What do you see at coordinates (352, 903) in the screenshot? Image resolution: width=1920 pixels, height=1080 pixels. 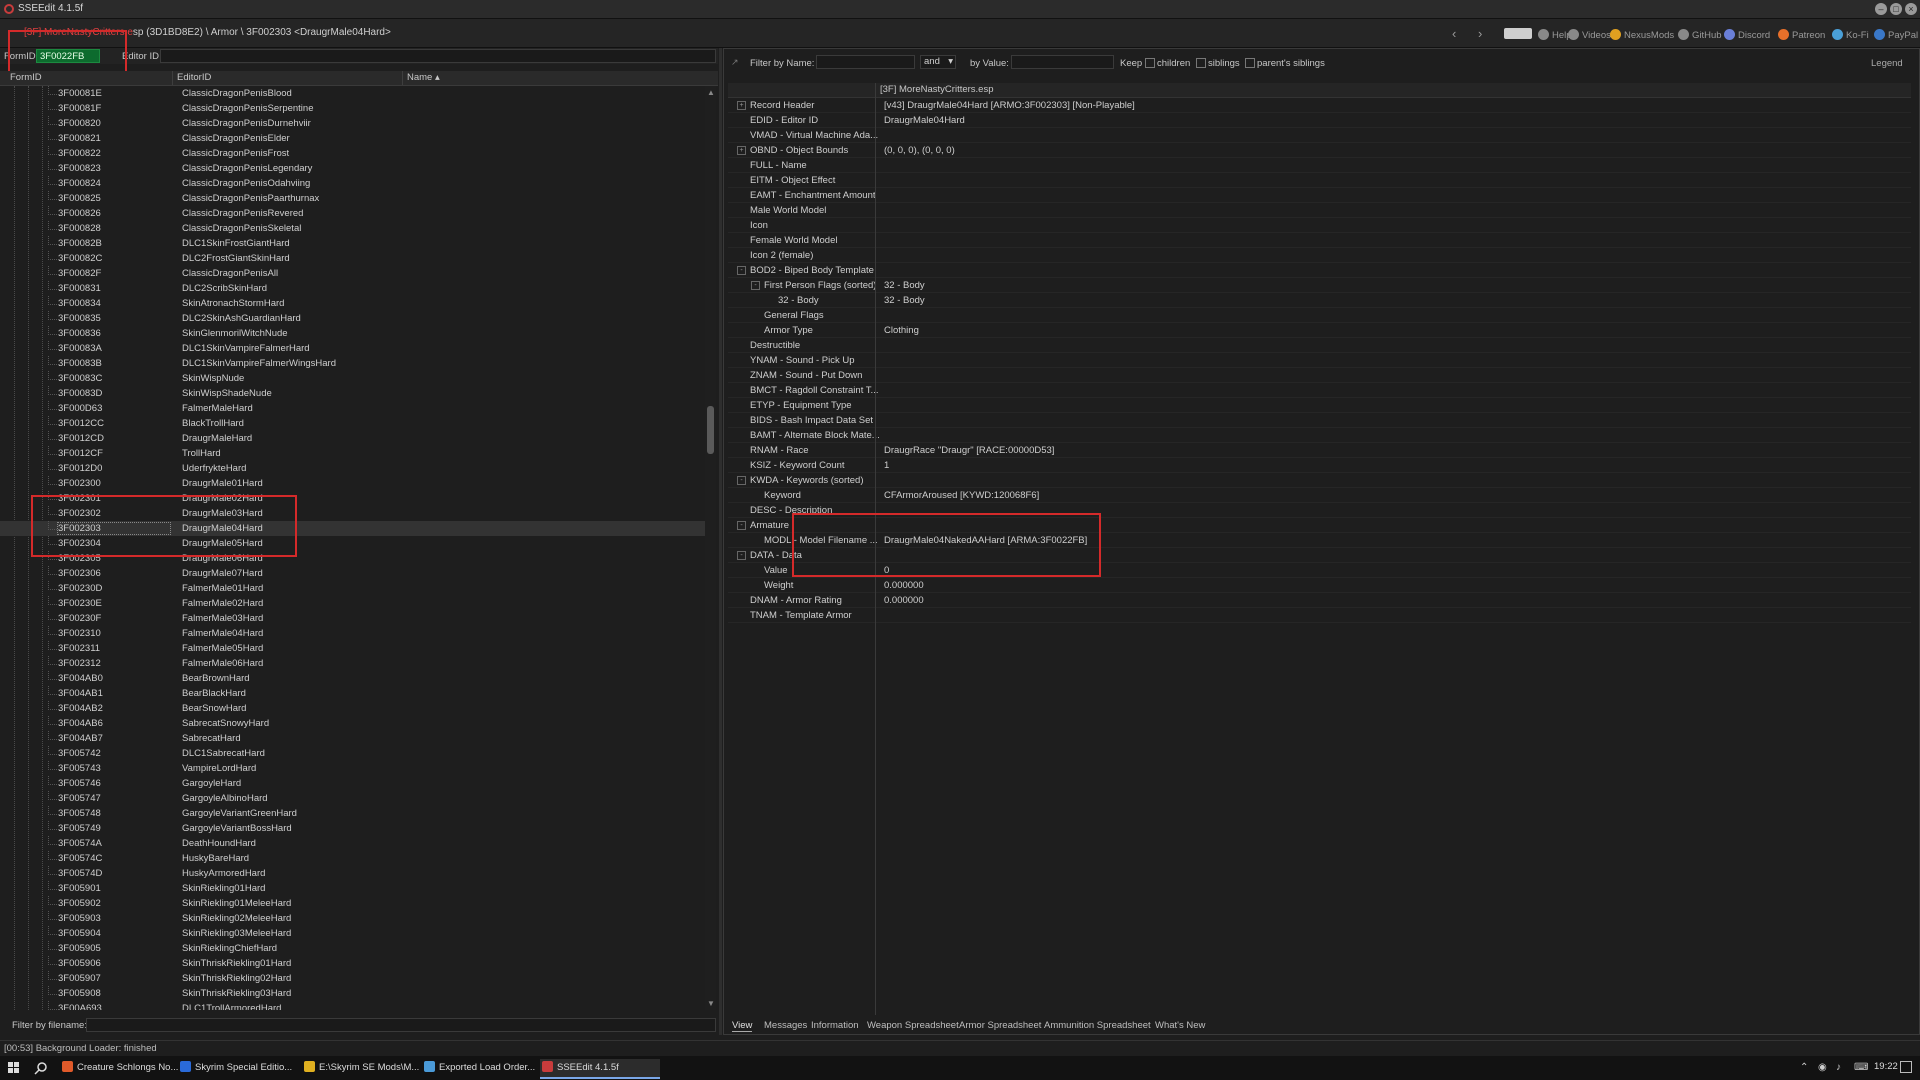 I see `table-row: 3F005902 SkinRiekling01MeleeHard` at bounding box center [352, 903].